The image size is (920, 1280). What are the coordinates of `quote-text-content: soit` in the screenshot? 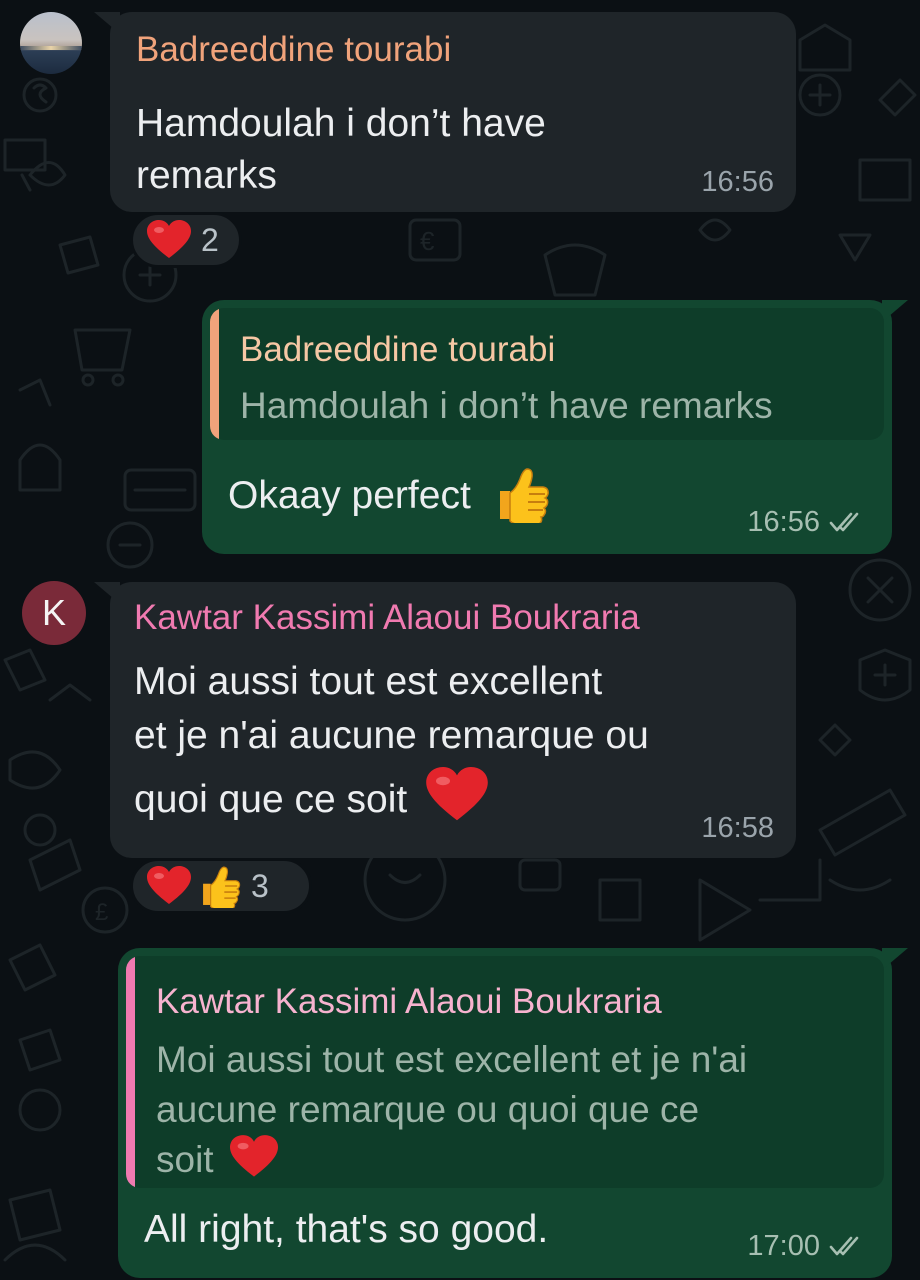 It's located at (185, 1159).